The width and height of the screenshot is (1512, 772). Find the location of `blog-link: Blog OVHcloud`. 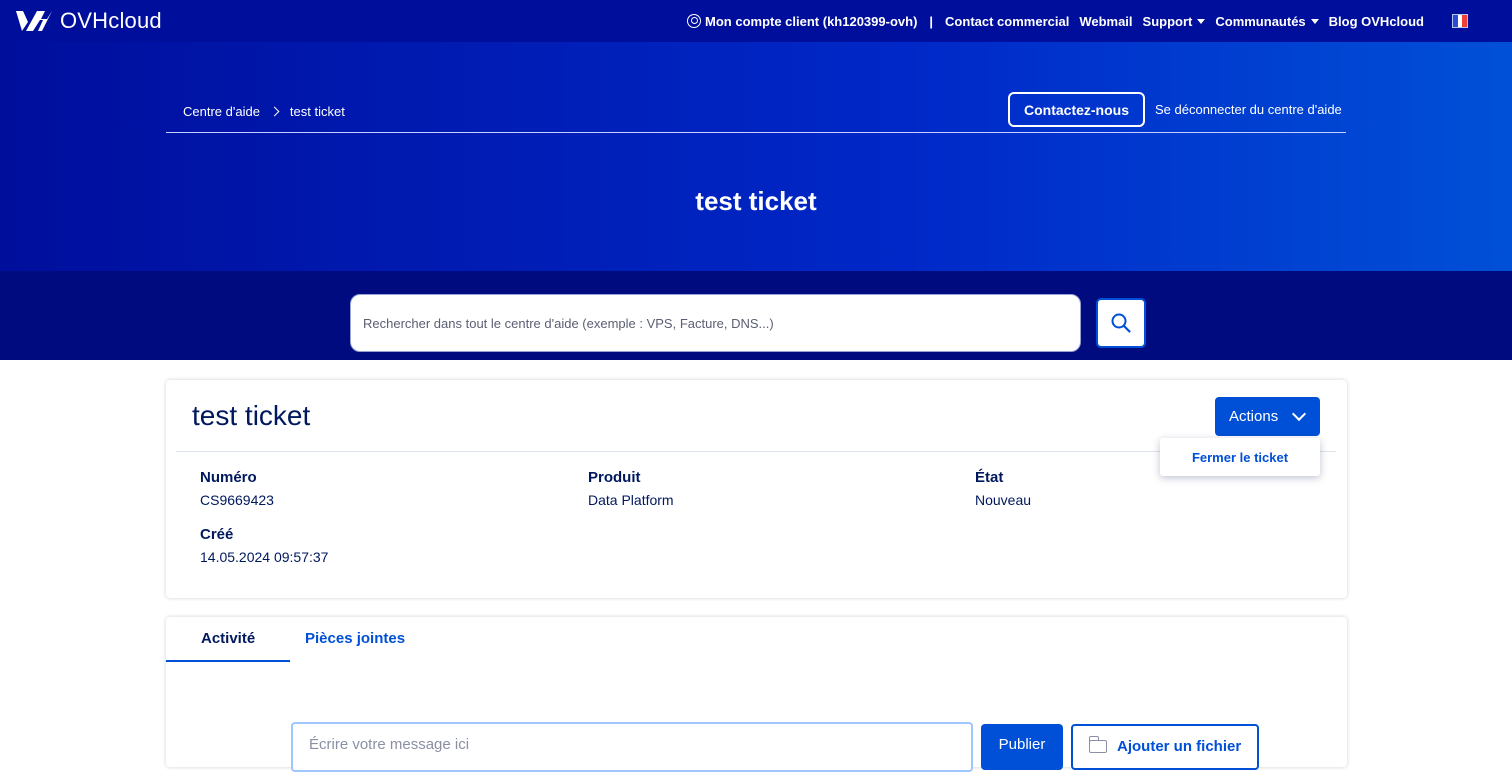

blog-link: Blog OVHcloud is located at coordinates (1376, 21).